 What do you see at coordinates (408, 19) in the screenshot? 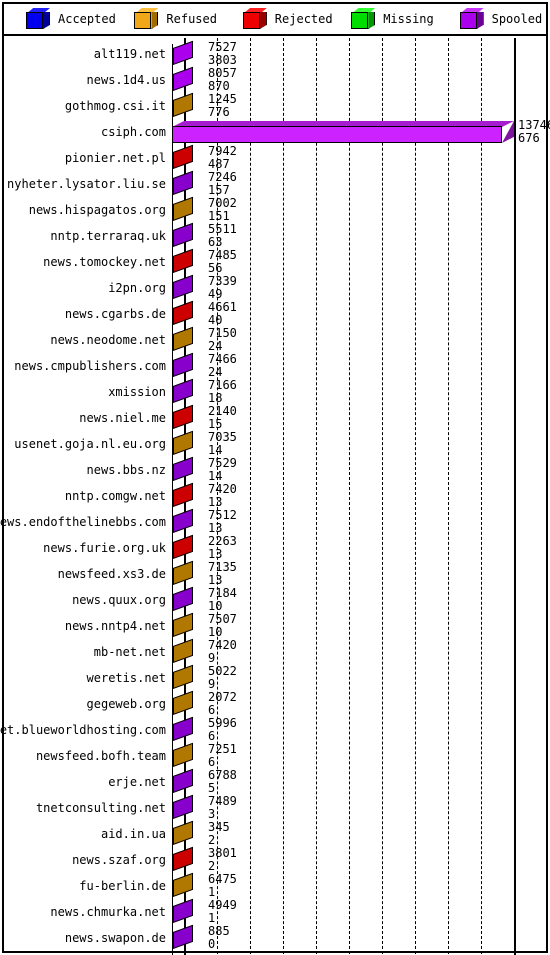
I see `legend-label: Missing` at bounding box center [408, 19].